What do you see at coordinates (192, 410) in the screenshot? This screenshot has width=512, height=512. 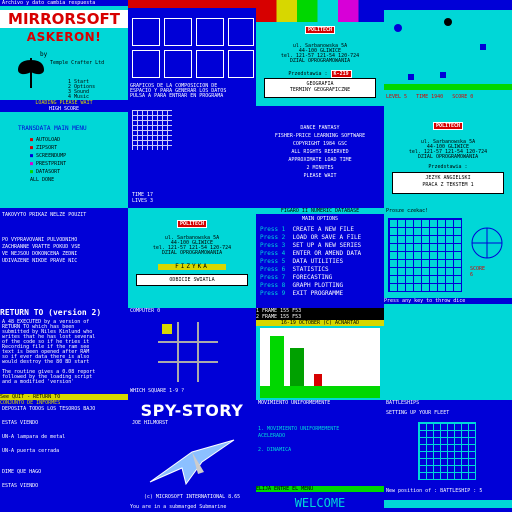 I see `game-title: SPY-STORY` at bounding box center [192, 410].